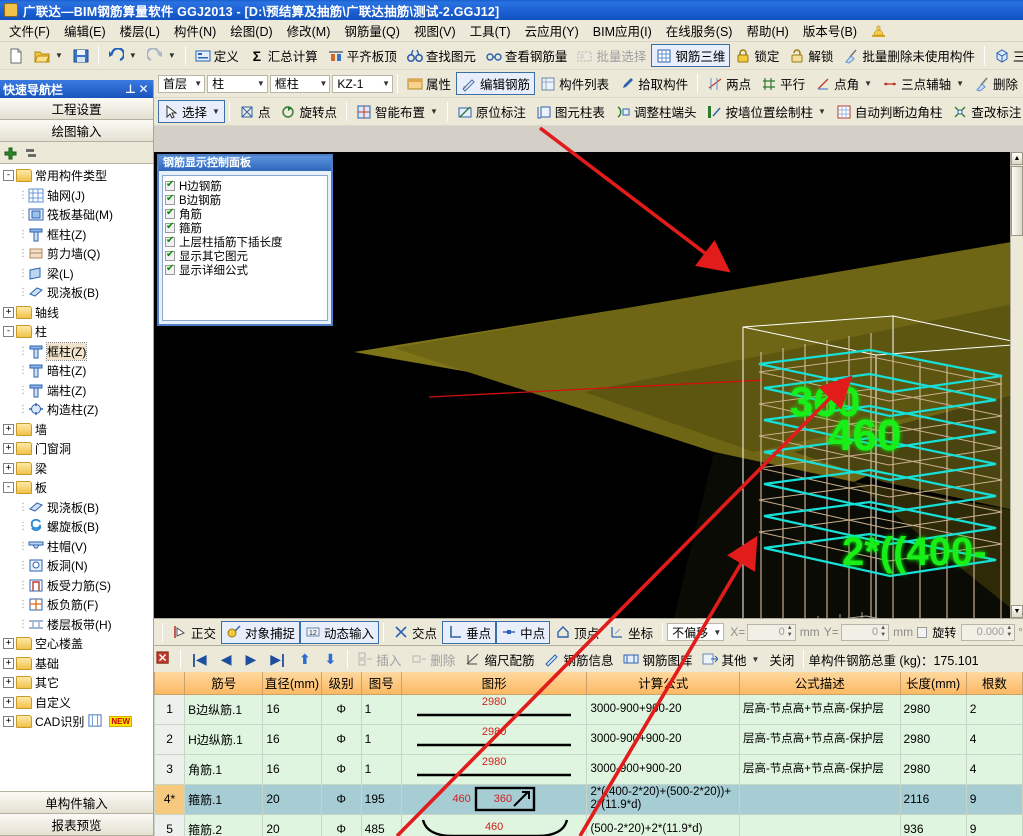 The width and height of the screenshot is (1023, 836). Describe the element at coordinates (771, 632) in the screenshot. I see `x-offset-input: 0 ▲ ▼` at that location.